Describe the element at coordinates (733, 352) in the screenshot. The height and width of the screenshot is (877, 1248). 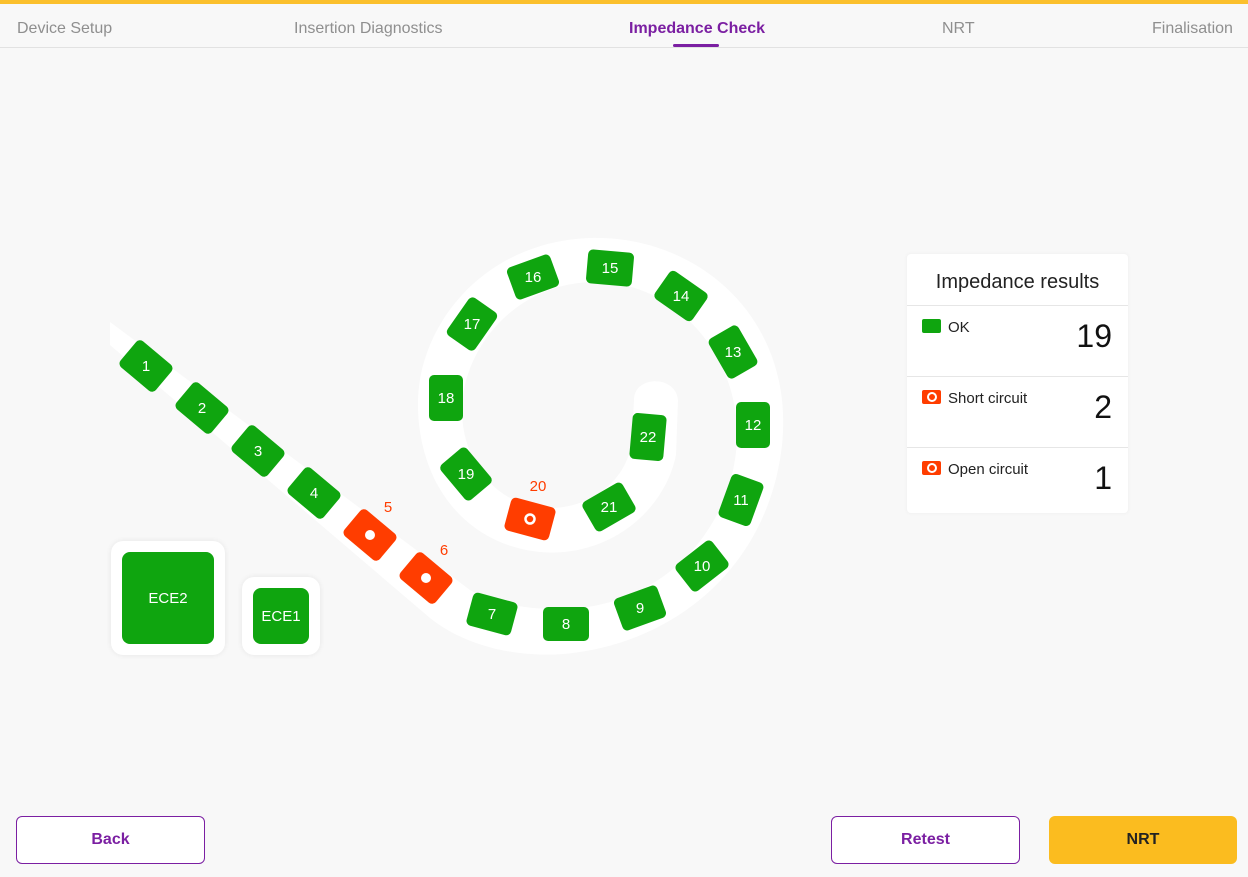
I see `electrode-number-label: 13` at that location.